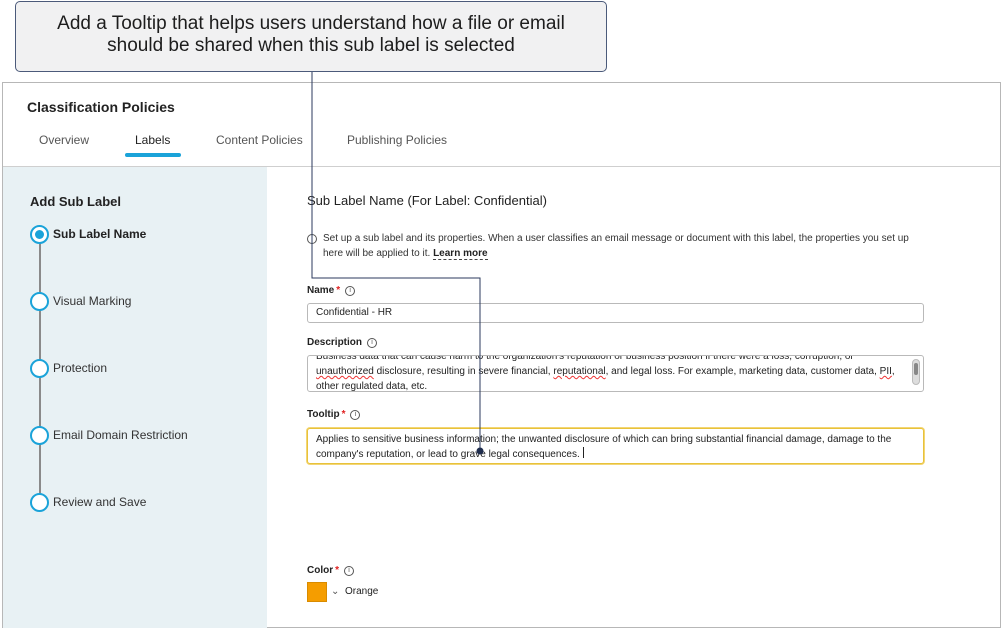  What do you see at coordinates (916, 372) in the screenshot?
I see `description-scrollbar` at bounding box center [916, 372].